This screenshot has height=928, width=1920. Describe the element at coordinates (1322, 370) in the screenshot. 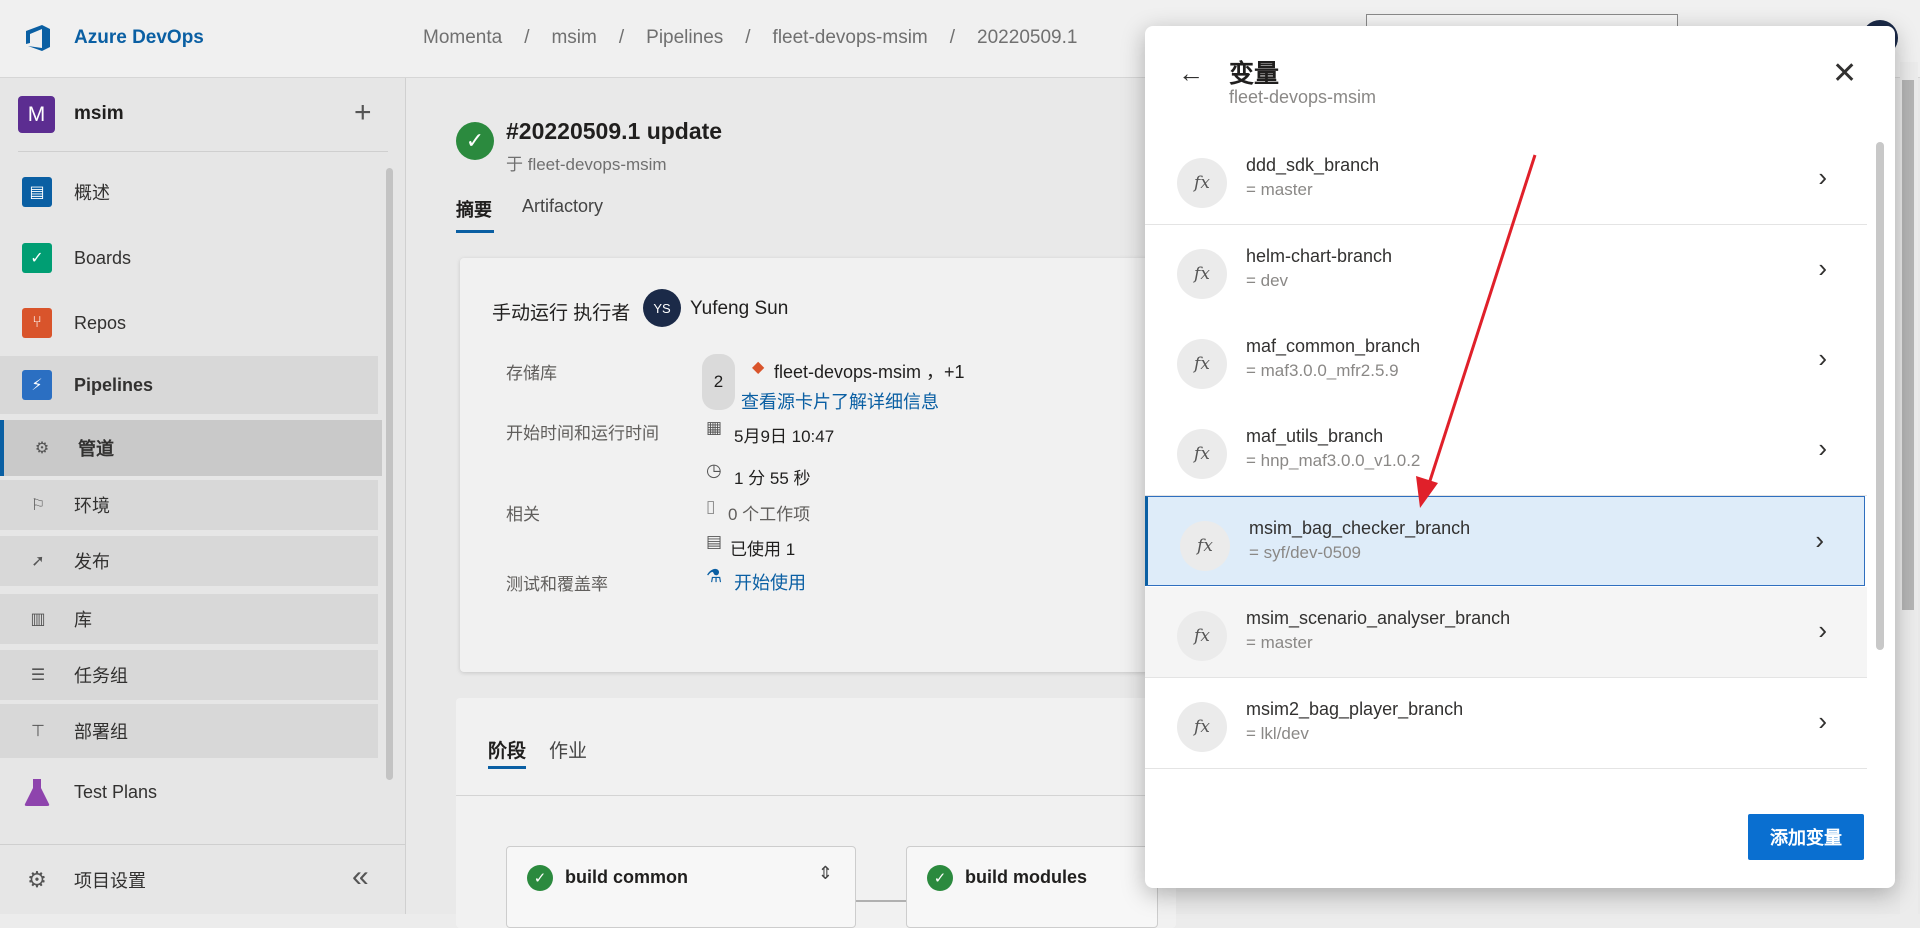

I see `variable-value: = maf3.0.0_mfr2.5.9` at that location.